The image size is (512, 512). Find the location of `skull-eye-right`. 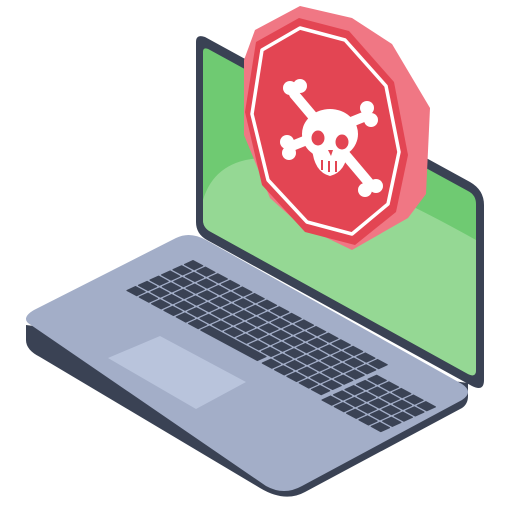

skull-eye-right is located at coordinates (342, 142).